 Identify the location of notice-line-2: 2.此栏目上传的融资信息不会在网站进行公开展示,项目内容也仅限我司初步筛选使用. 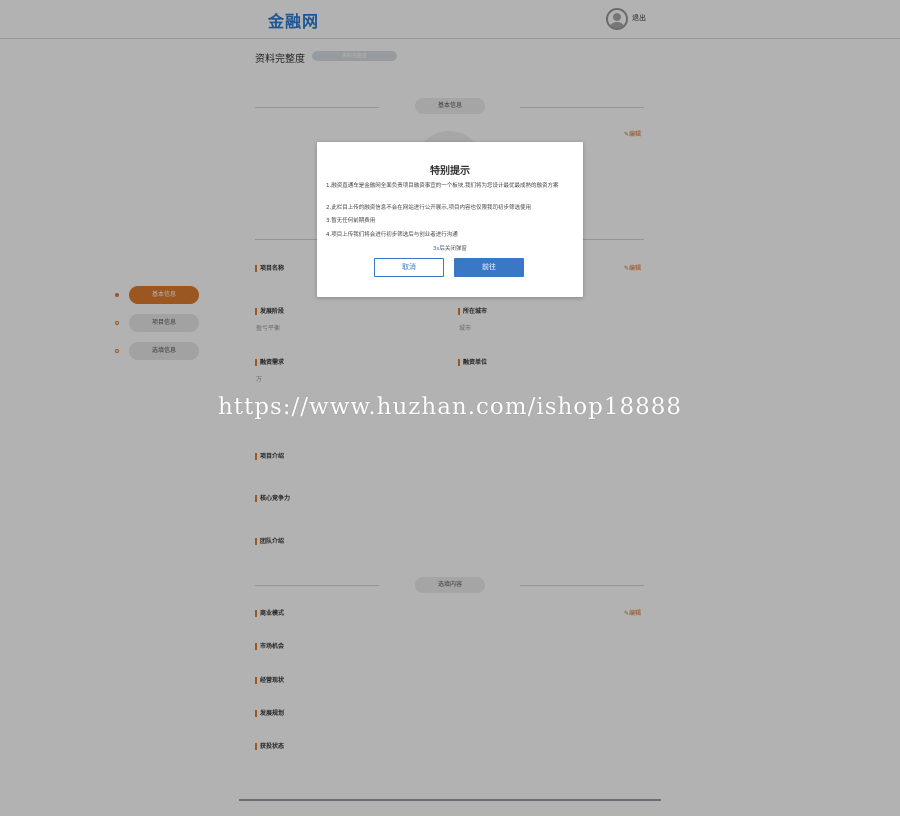
(428, 208).